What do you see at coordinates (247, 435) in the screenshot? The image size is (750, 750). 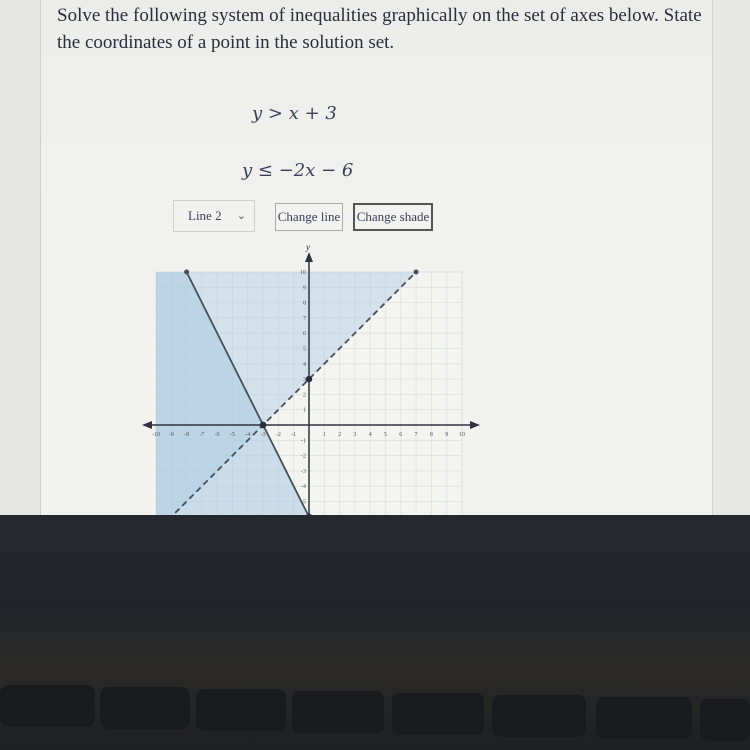 I see `x-tick-label: -4` at bounding box center [247, 435].